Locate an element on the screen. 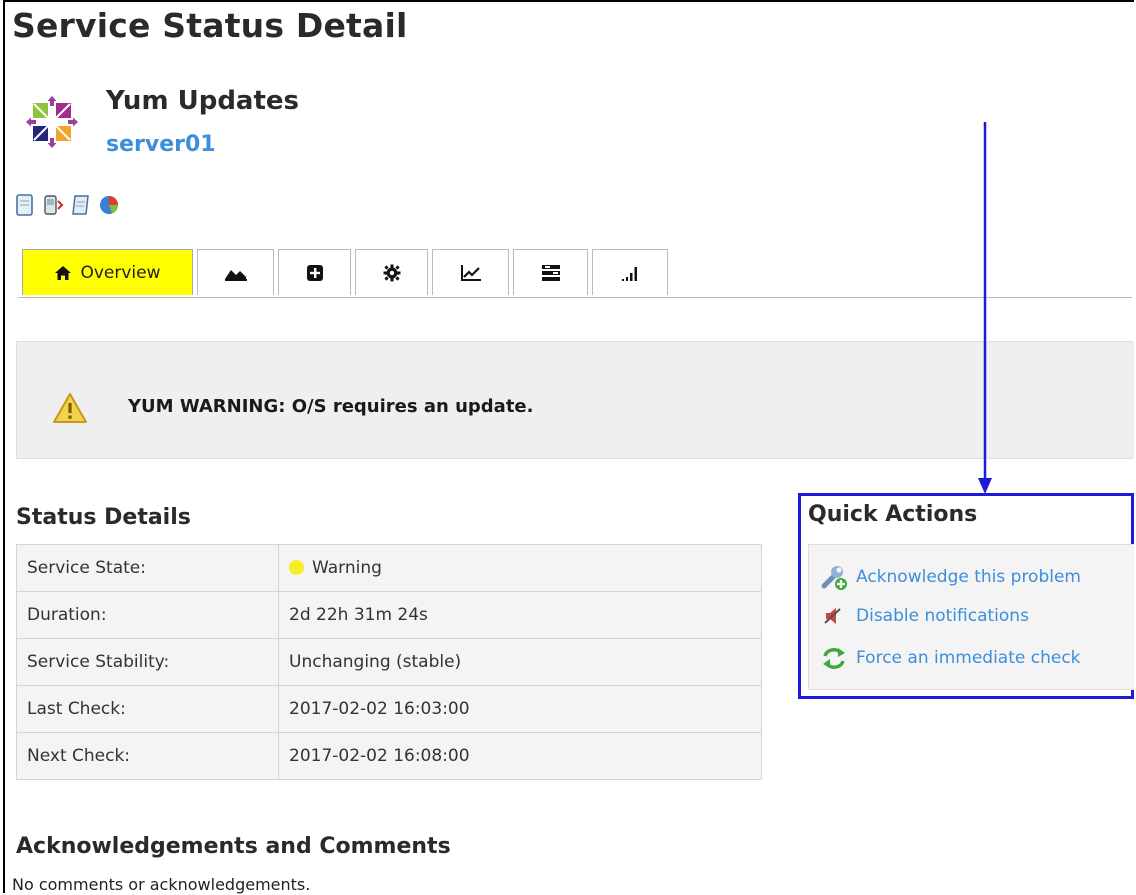 The image size is (1136, 895). tab-line-chart is located at coordinates (470, 272).